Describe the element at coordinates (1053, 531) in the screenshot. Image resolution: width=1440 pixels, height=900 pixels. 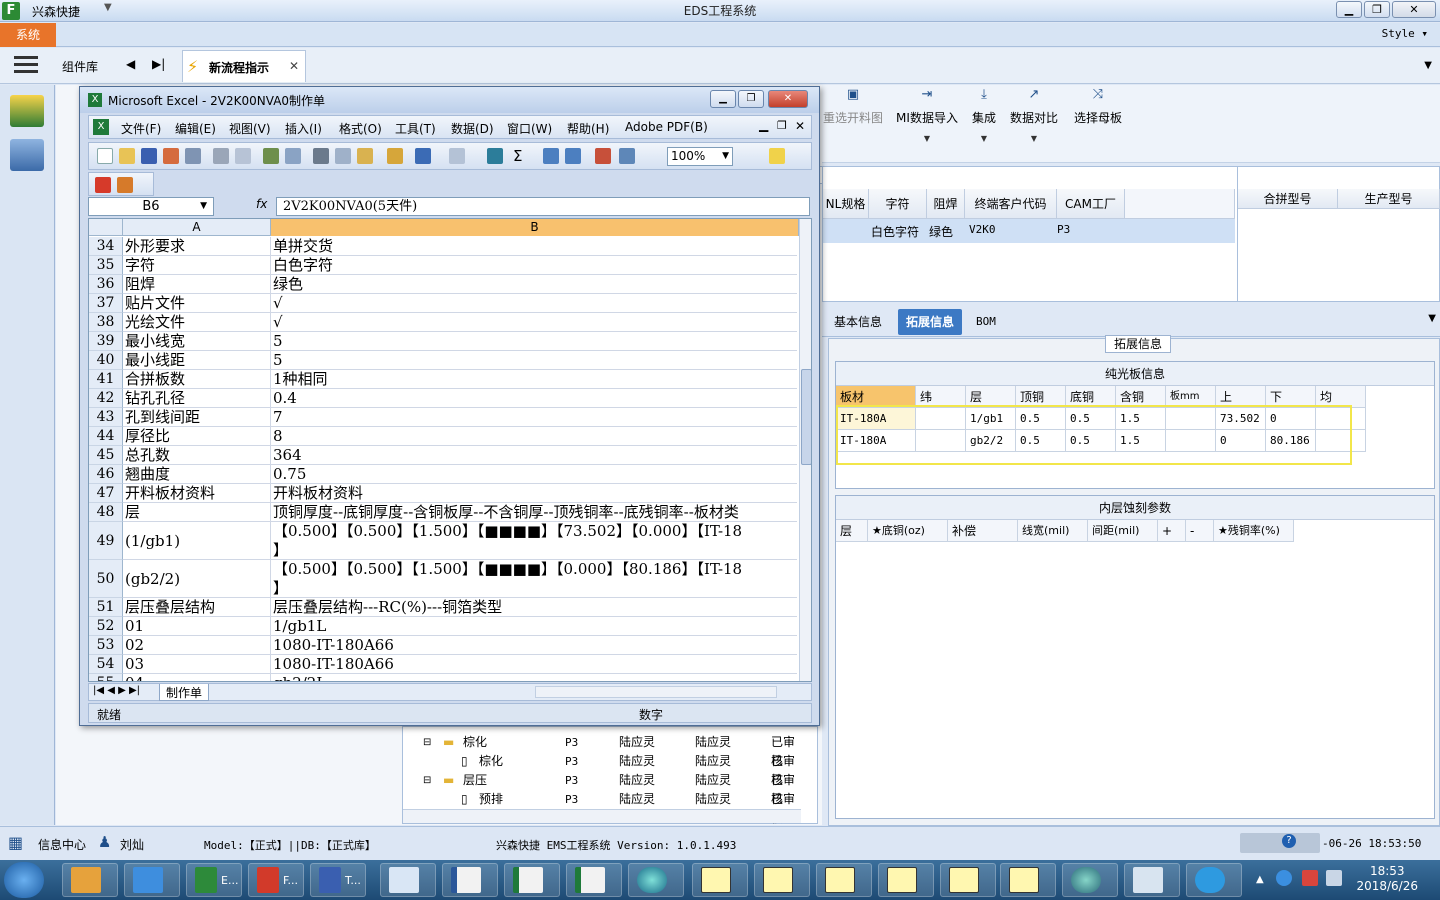
I see `col-header: 线宽(mil)` at that location.